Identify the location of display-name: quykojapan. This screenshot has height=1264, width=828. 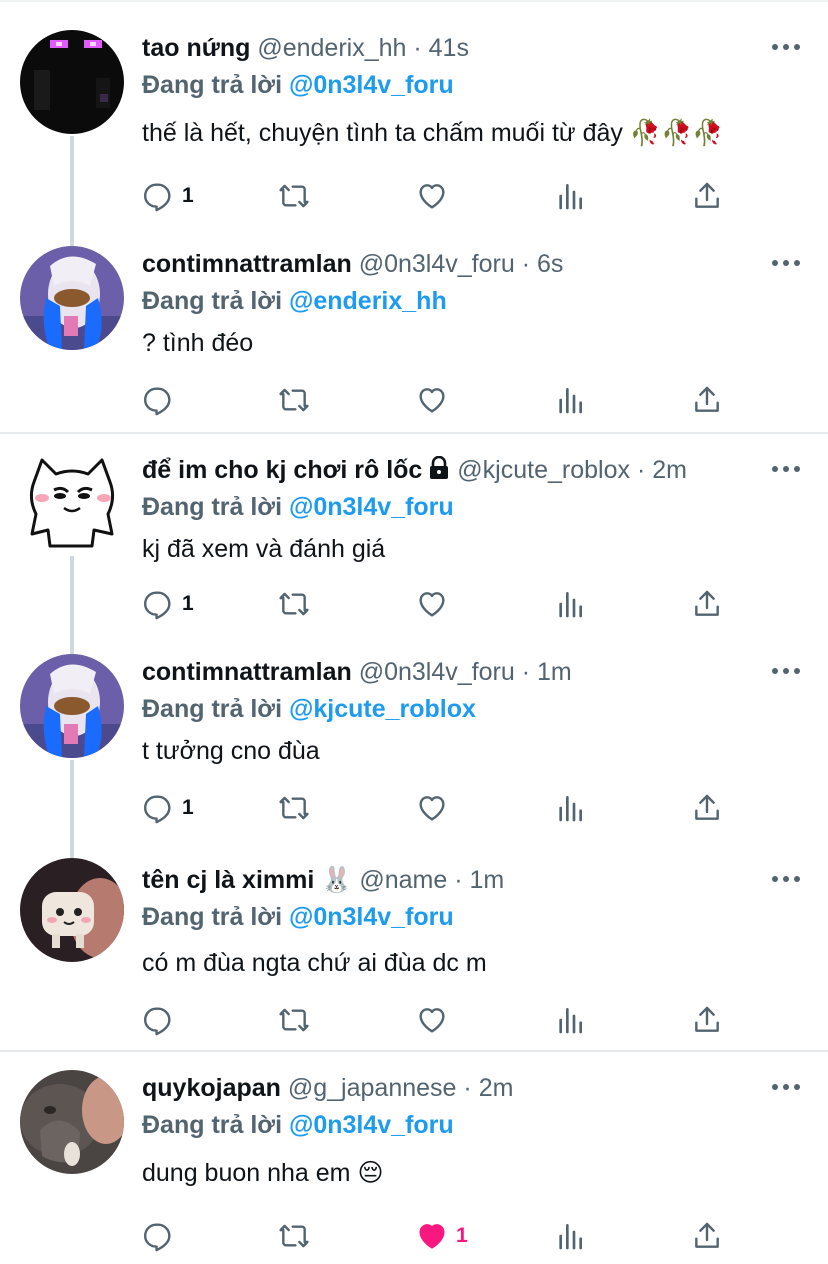
(211, 1088).